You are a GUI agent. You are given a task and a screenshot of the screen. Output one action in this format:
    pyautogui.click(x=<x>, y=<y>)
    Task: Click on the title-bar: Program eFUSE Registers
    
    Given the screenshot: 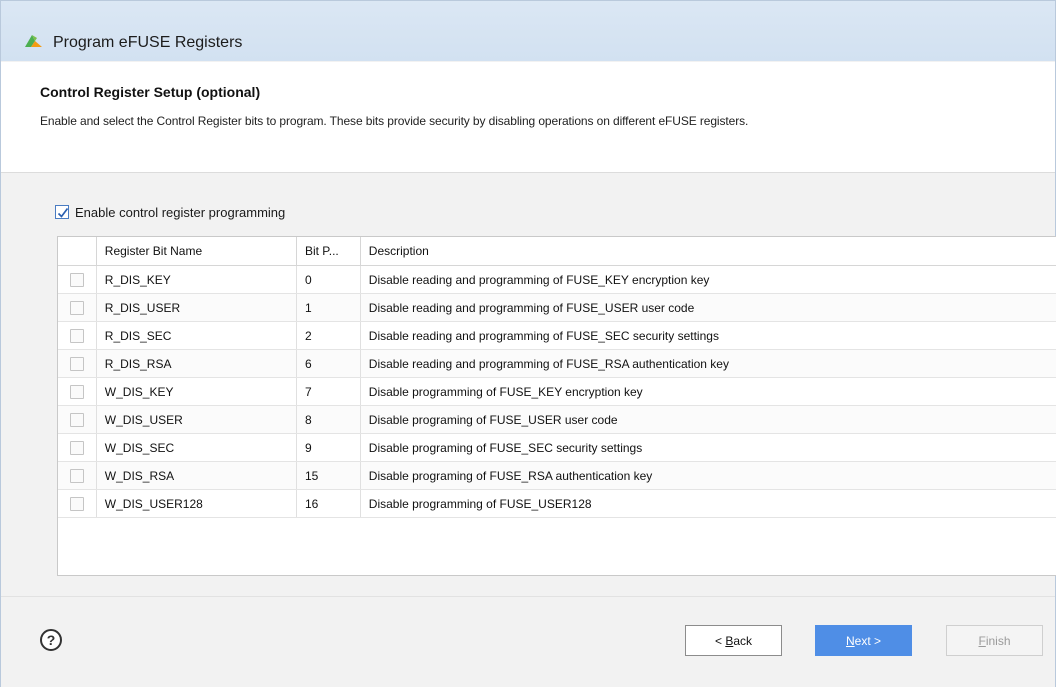 What is the action you would take?
    pyautogui.click(x=528, y=31)
    